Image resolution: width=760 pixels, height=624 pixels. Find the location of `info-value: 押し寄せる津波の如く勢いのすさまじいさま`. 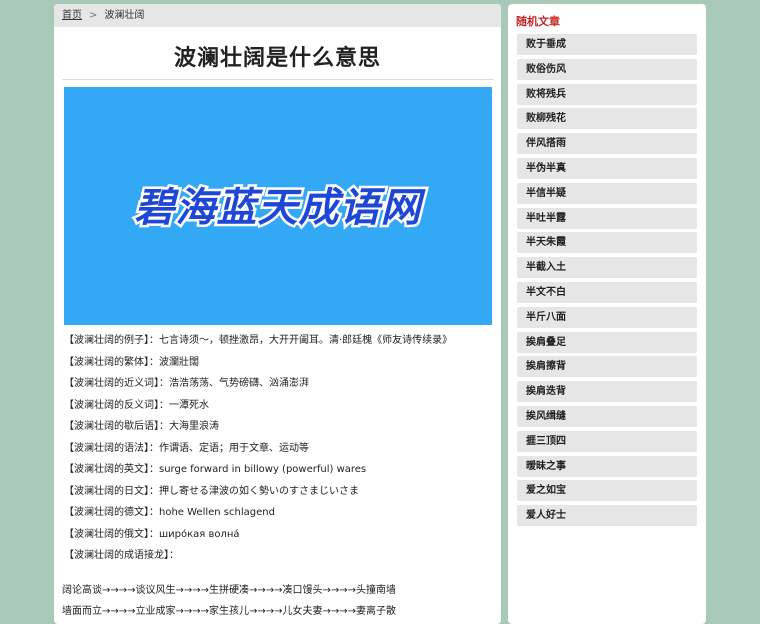

info-value: 押し寄せる津波の如く勢いのすさまじいさま is located at coordinates (259, 491).